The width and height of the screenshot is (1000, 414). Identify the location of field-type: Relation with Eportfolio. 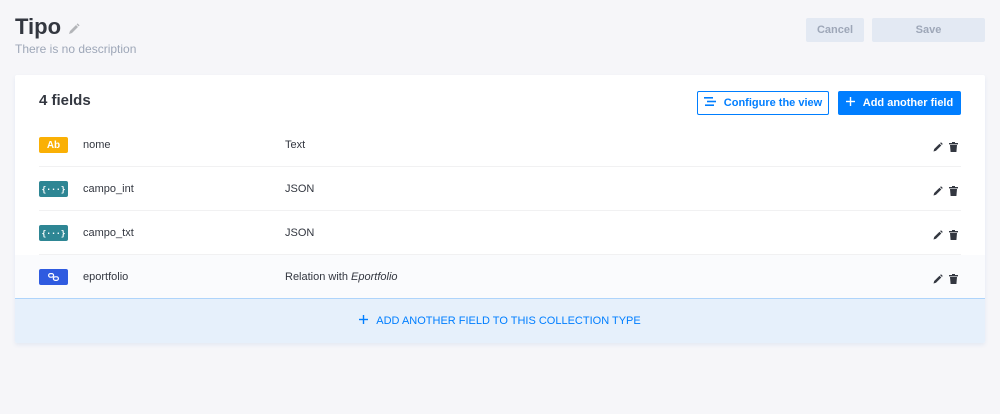
(341, 277).